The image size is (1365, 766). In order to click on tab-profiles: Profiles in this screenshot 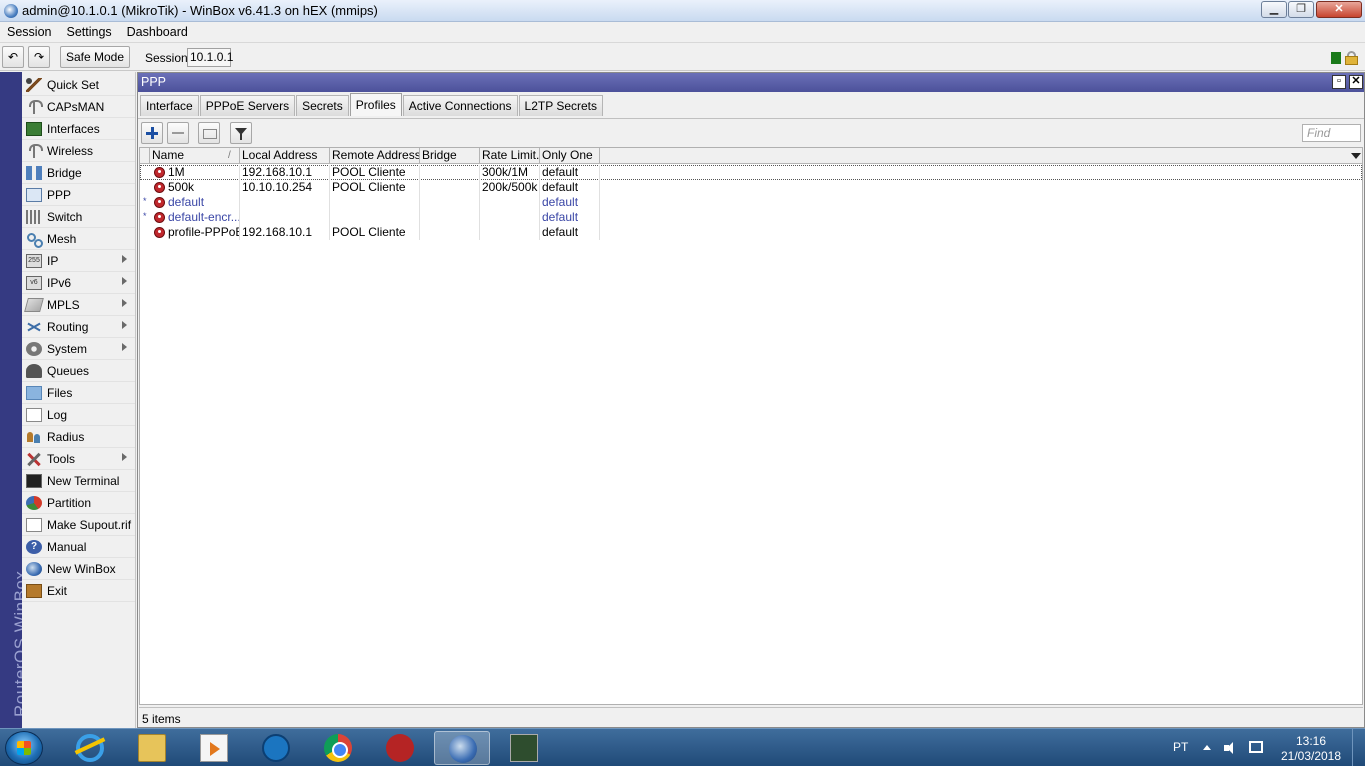, I will do `click(375, 104)`.